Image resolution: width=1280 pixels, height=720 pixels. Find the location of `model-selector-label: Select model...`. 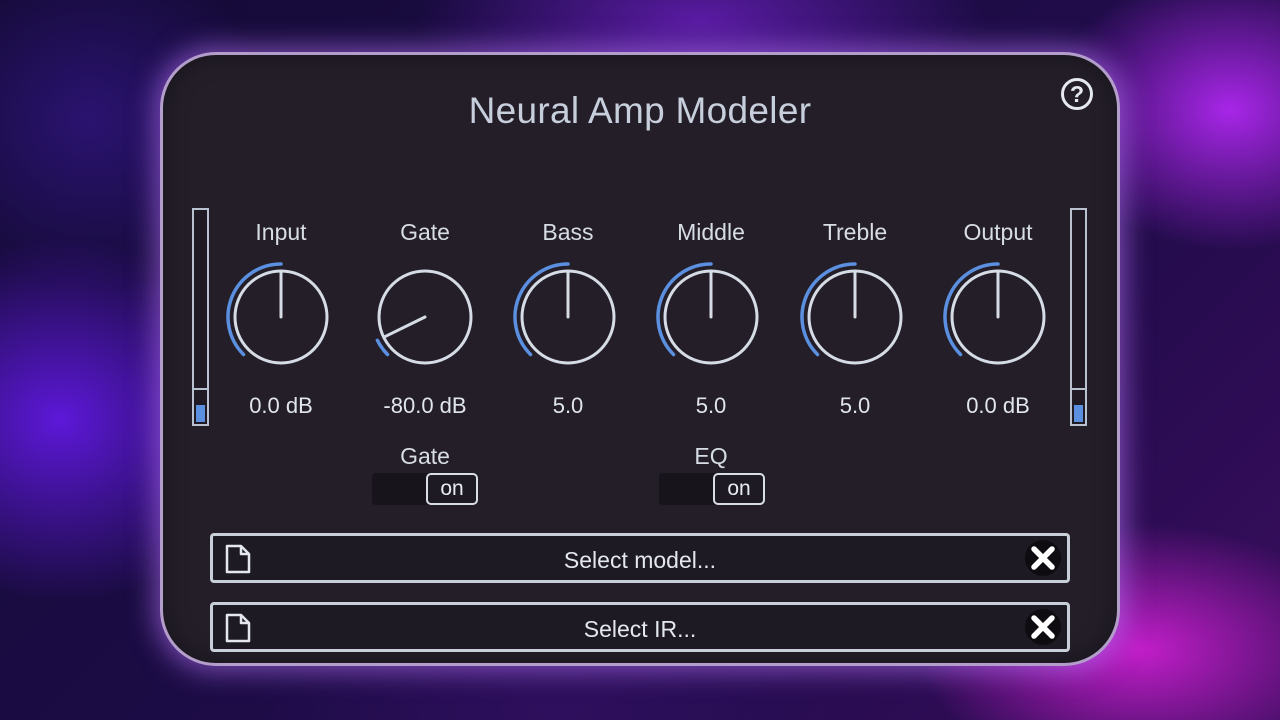

model-selector-label: Select model... is located at coordinates (640, 560).